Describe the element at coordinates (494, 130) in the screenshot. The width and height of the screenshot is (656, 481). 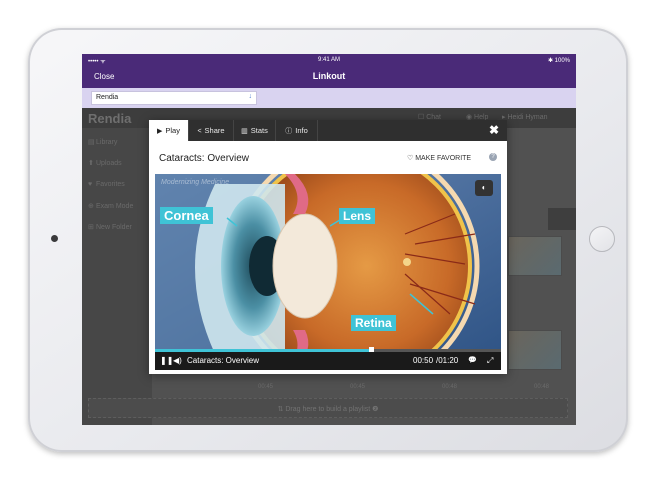
I see `close-icon: ✖` at that location.